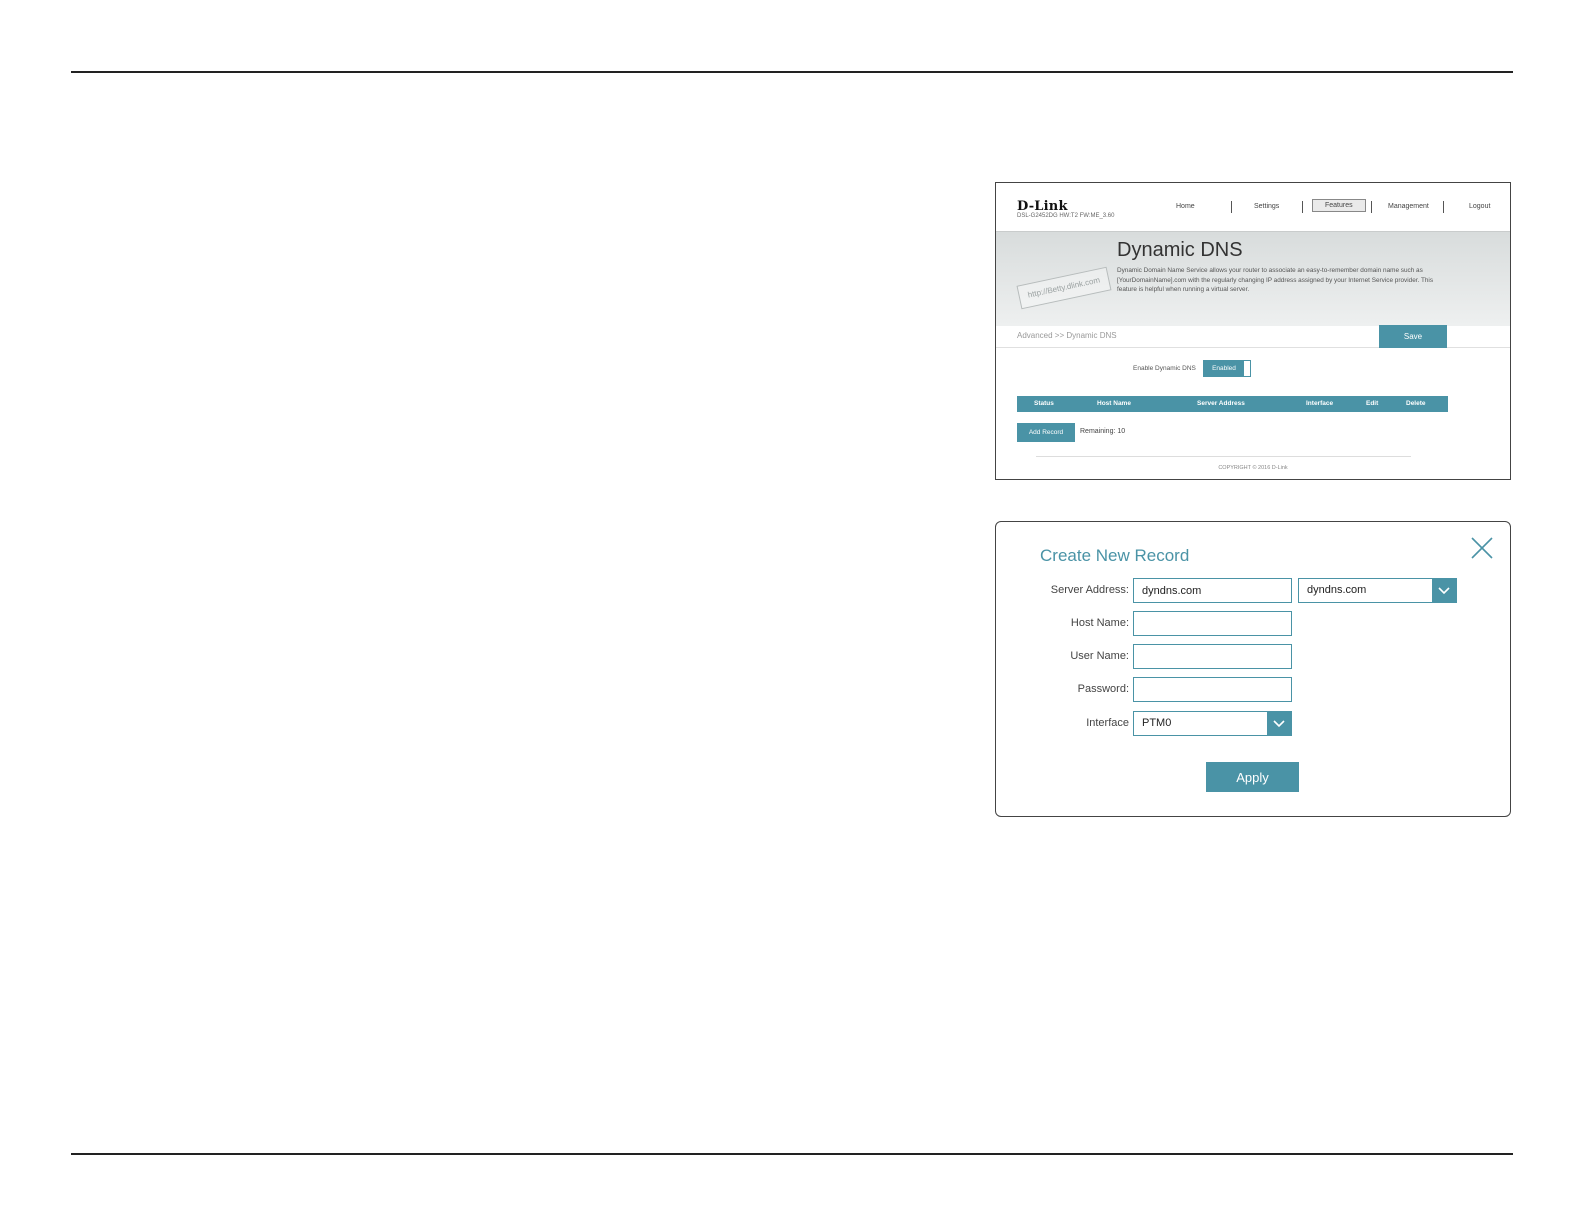 The image size is (1584, 1224). What do you see at coordinates (1157, 723) in the screenshot?
I see `interface-select-value: PTM0` at bounding box center [1157, 723].